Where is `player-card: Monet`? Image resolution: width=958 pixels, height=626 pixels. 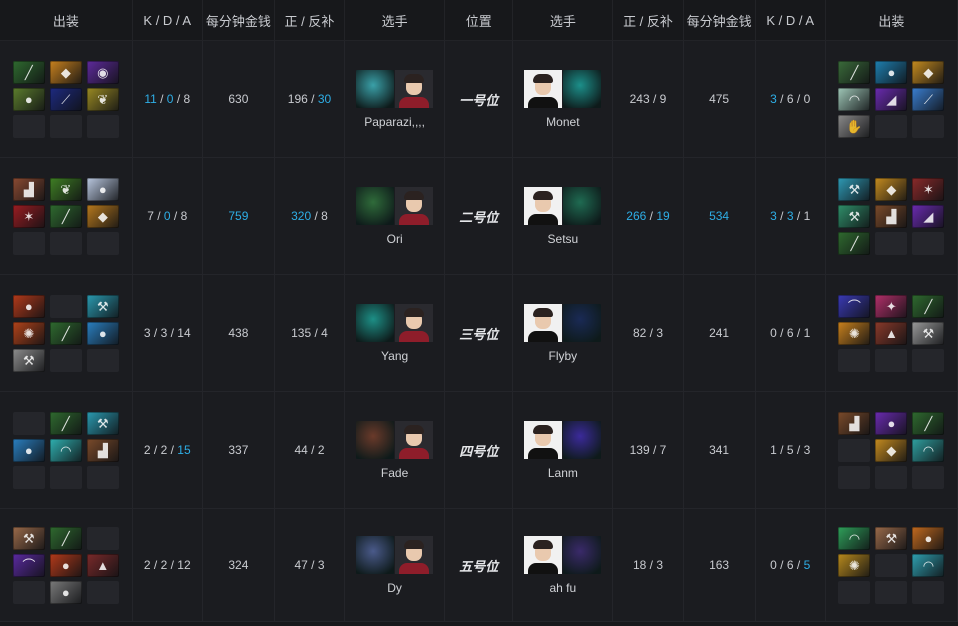 player-card: Monet is located at coordinates (562, 99).